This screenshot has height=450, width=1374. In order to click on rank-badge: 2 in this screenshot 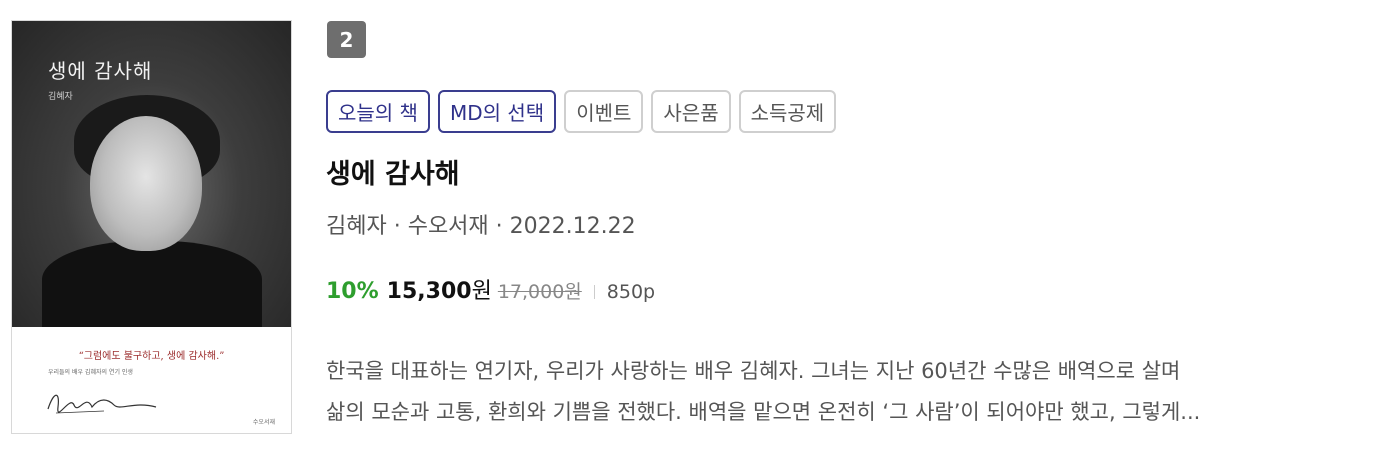, I will do `click(346, 39)`.